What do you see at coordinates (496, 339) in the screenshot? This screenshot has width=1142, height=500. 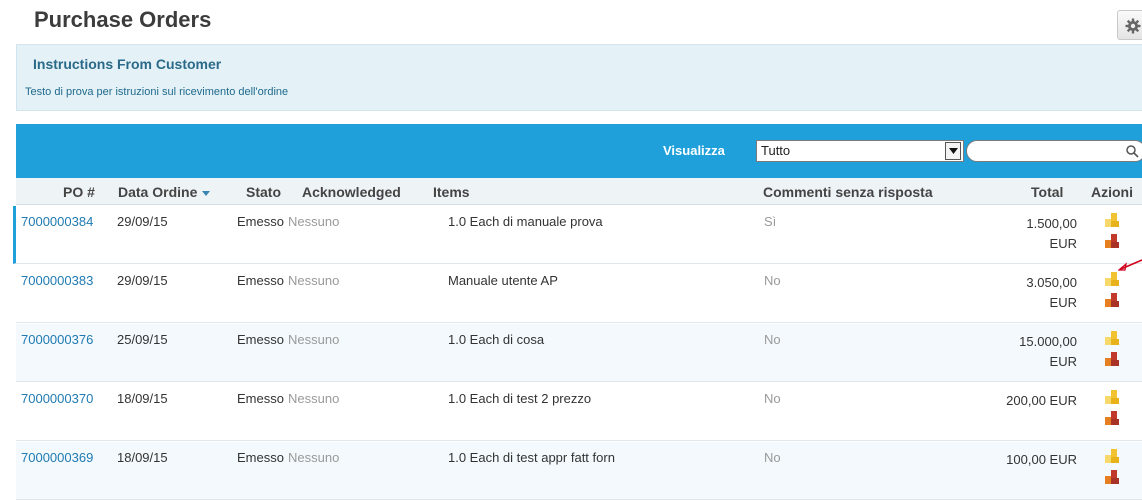 I see `items: 1.0 Each di cosa` at bounding box center [496, 339].